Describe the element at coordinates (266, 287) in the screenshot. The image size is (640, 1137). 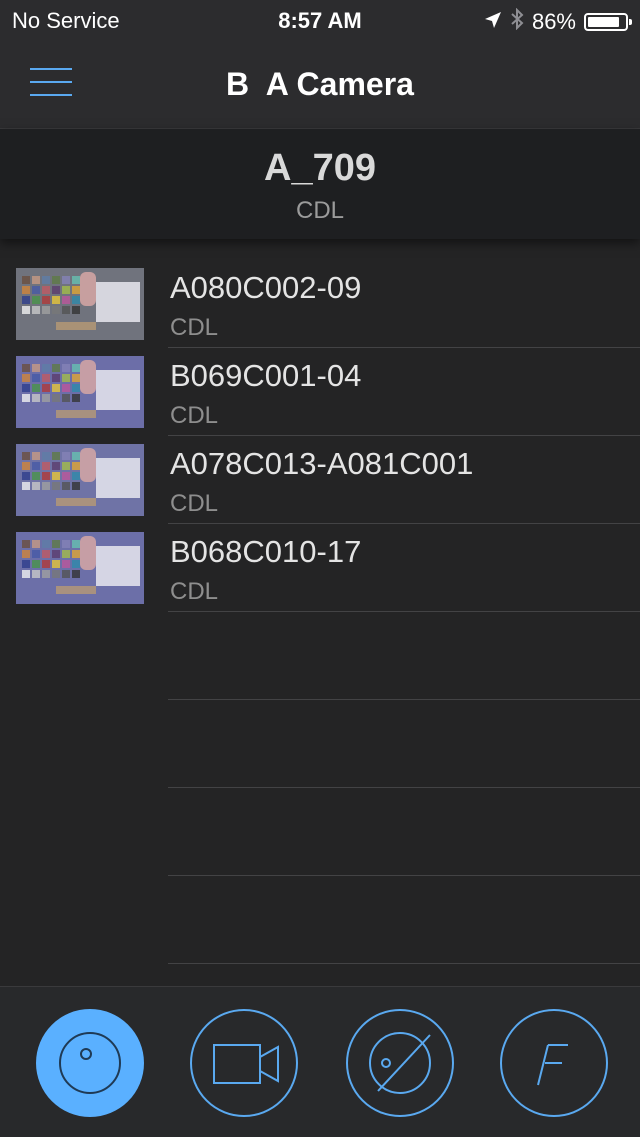
I see `clip-name: A080C002-09` at that location.